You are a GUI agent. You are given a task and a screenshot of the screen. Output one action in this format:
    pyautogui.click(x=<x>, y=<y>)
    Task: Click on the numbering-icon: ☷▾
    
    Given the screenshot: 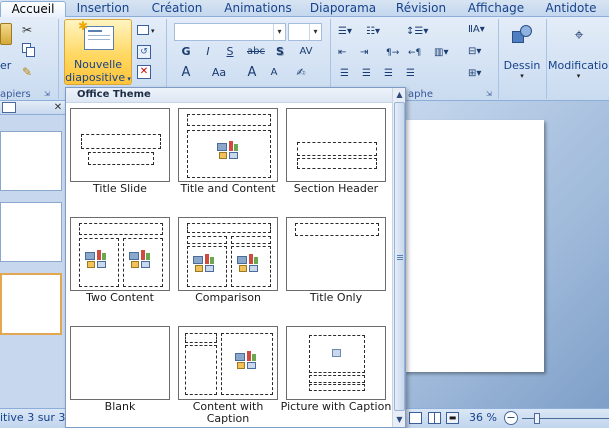 What is the action you would take?
    pyautogui.click(x=377, y=32)
    